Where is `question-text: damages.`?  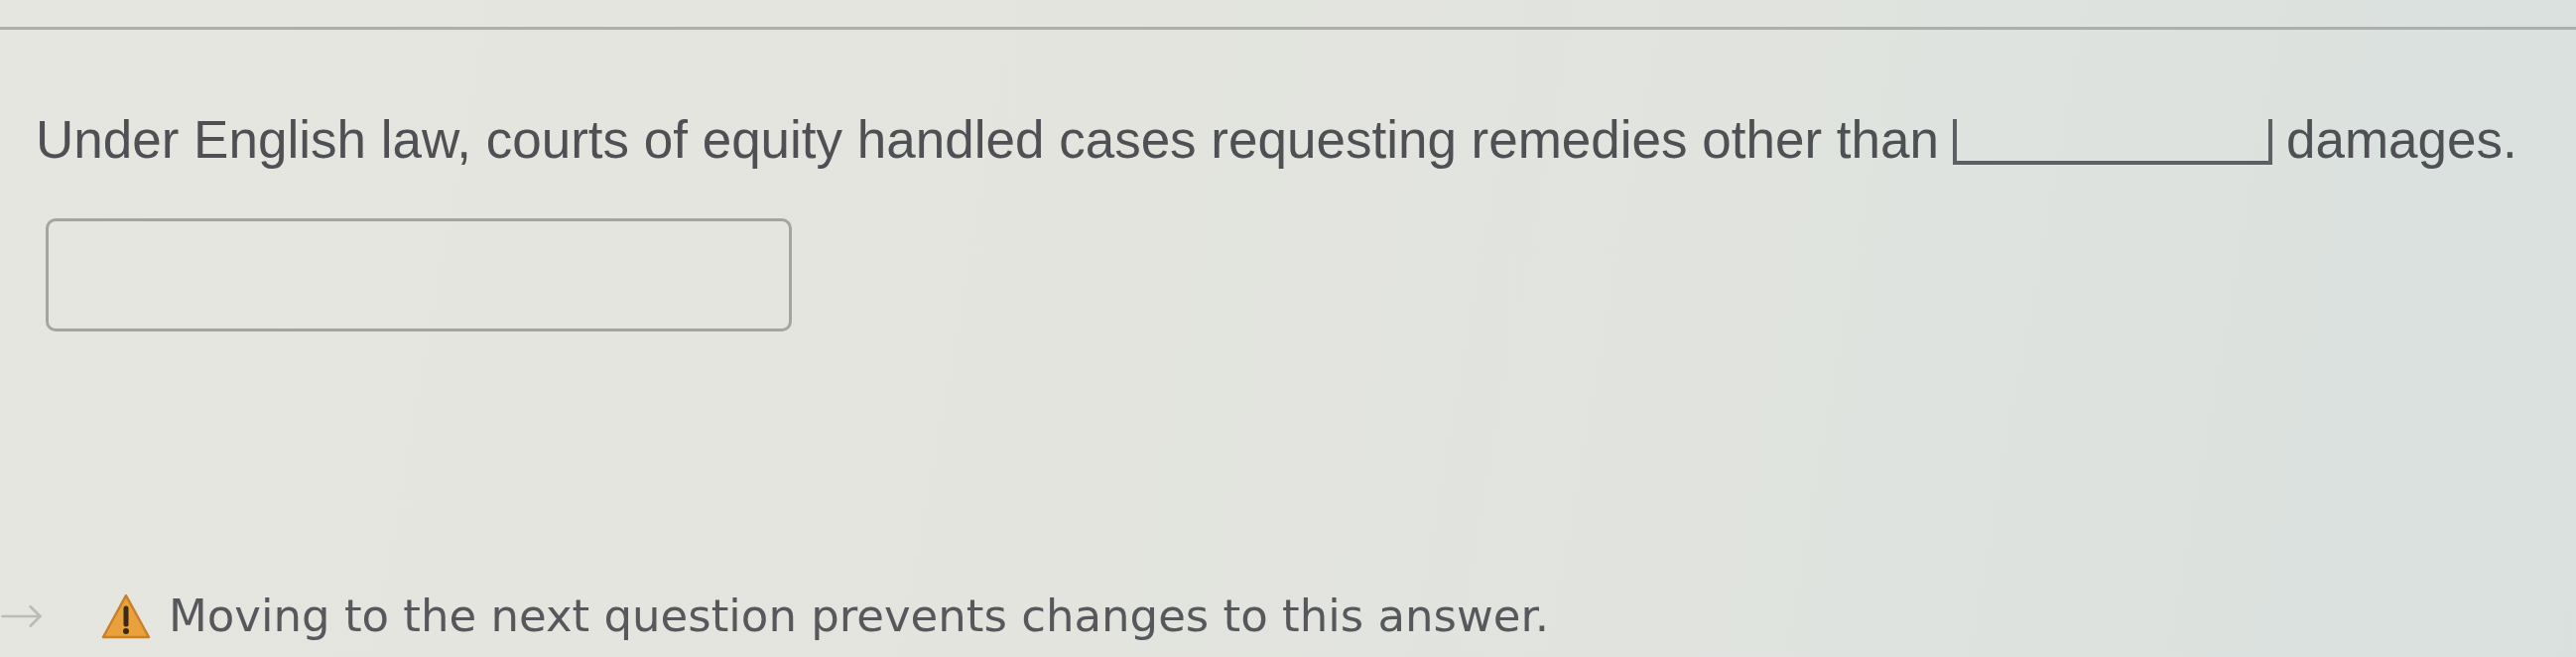 question-text: damages. is located at coordinates (2401, 140).